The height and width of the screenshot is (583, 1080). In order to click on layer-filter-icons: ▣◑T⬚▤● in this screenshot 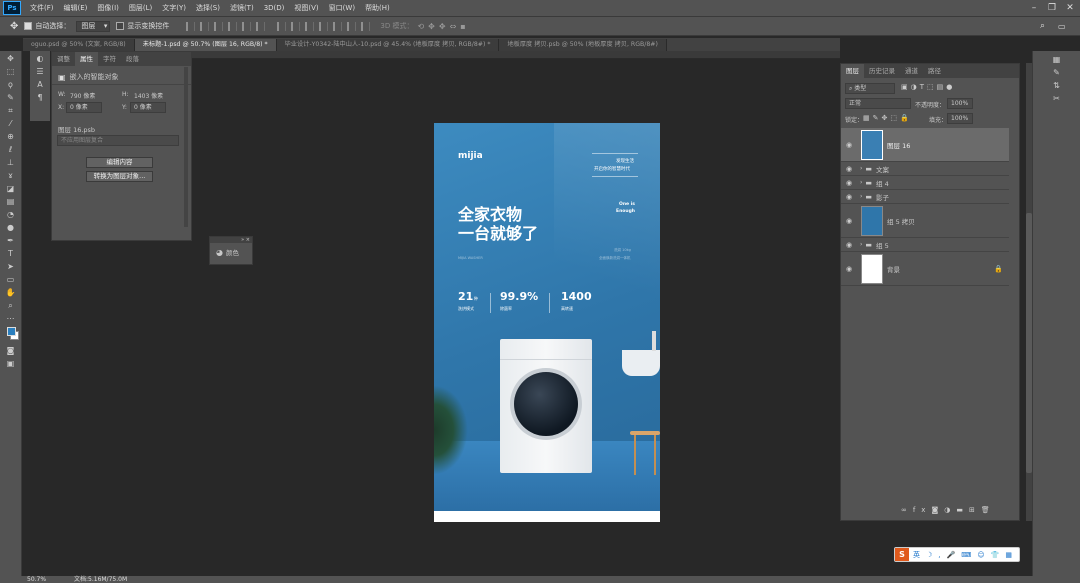, I will do `click(928, 87)`.